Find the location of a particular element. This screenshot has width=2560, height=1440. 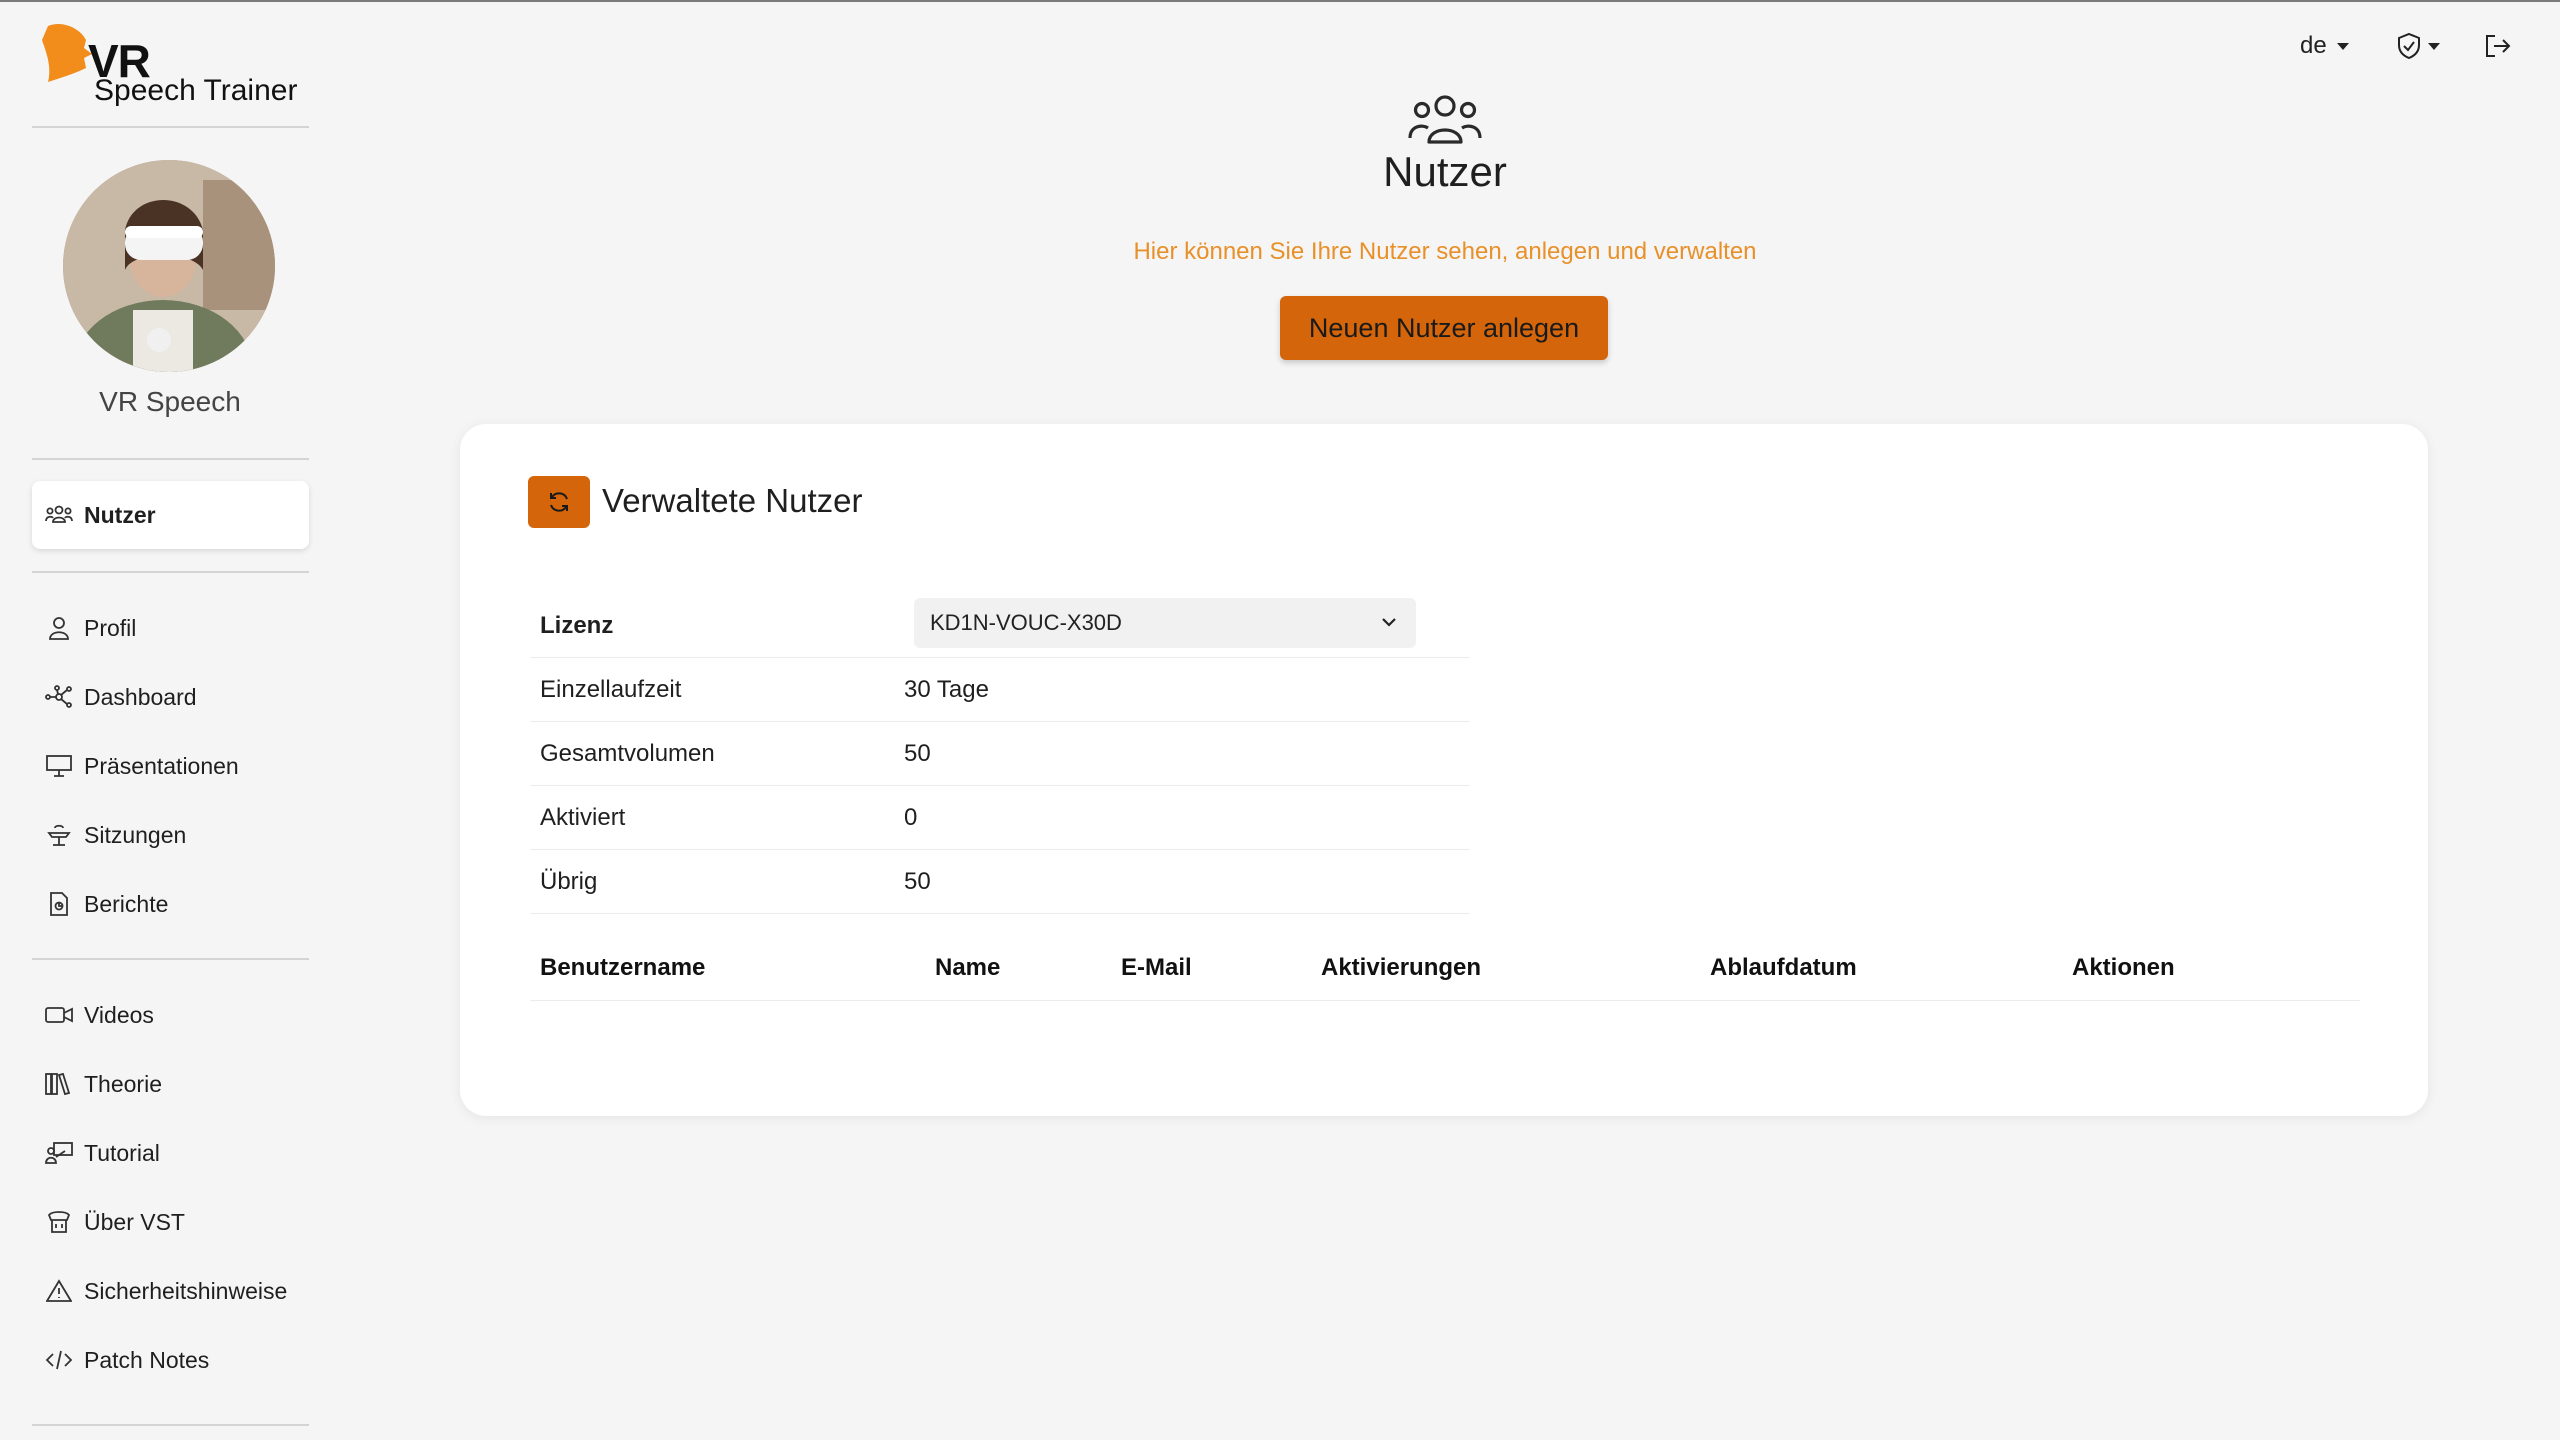

column-header-benutzername: Benutzername is located at coordinates (622, 968).